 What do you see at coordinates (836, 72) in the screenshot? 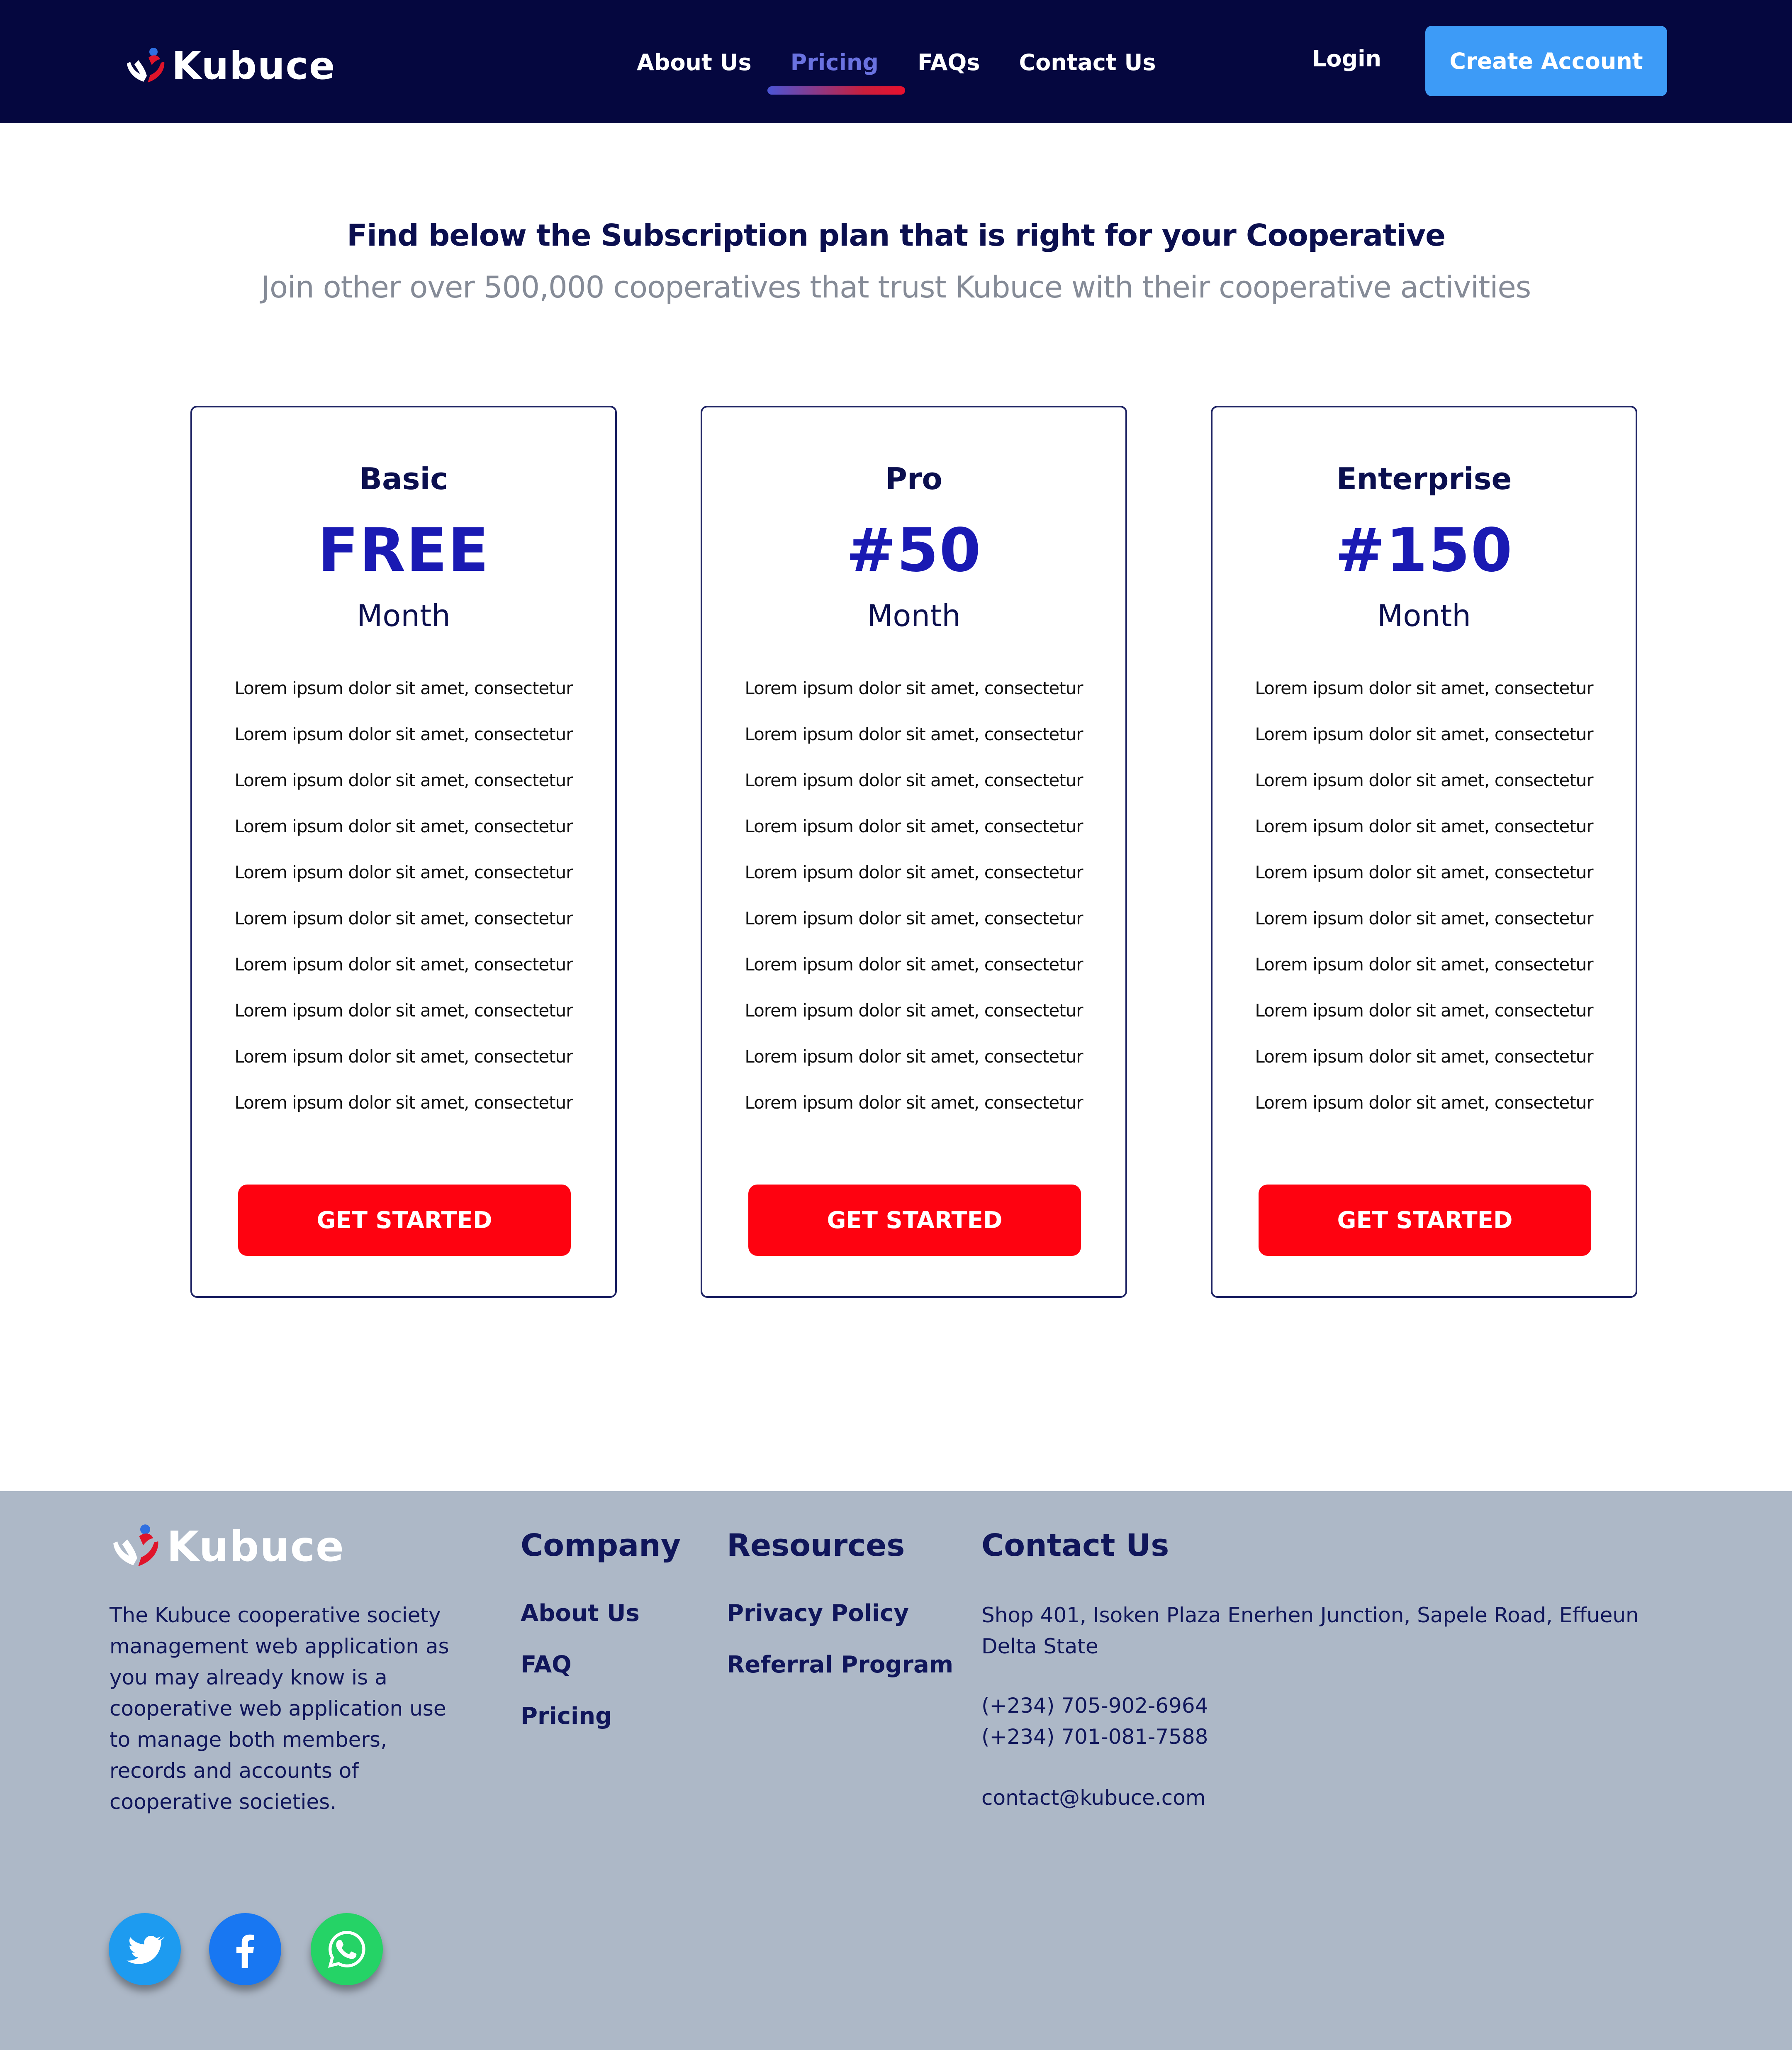
I see `nav-pricing: Pricing` at bounding box center [836, 72].